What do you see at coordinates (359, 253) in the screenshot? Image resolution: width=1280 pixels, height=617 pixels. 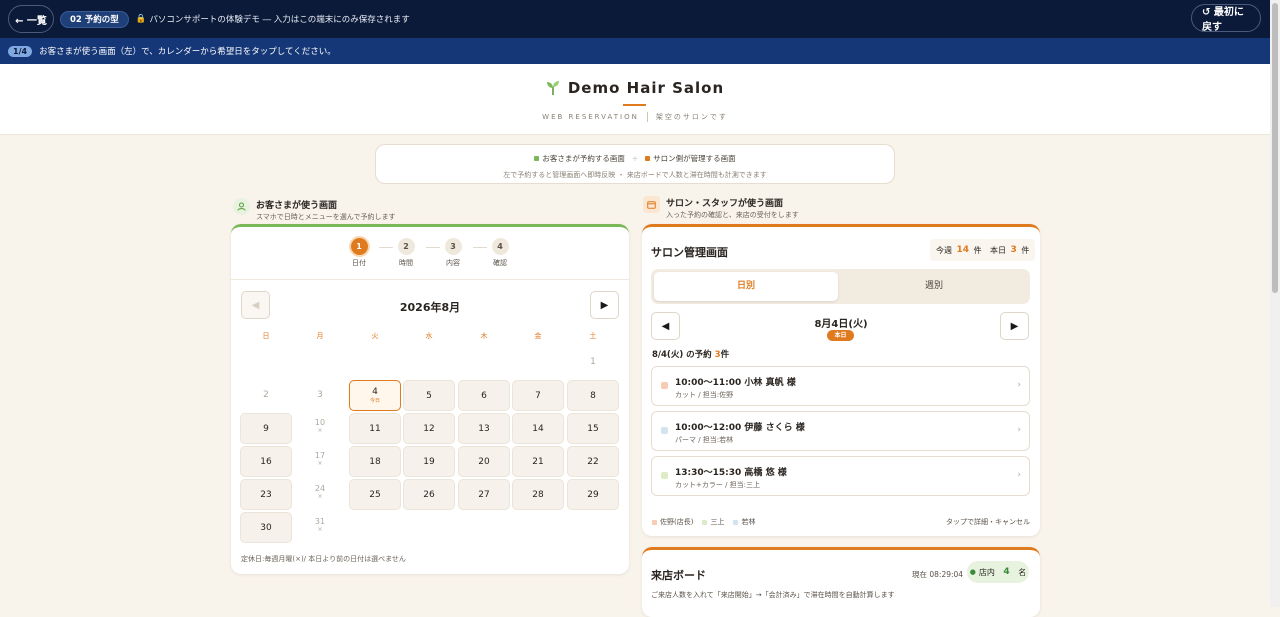 I see `step-date: 1 日付` at bounding box center [359, 253].